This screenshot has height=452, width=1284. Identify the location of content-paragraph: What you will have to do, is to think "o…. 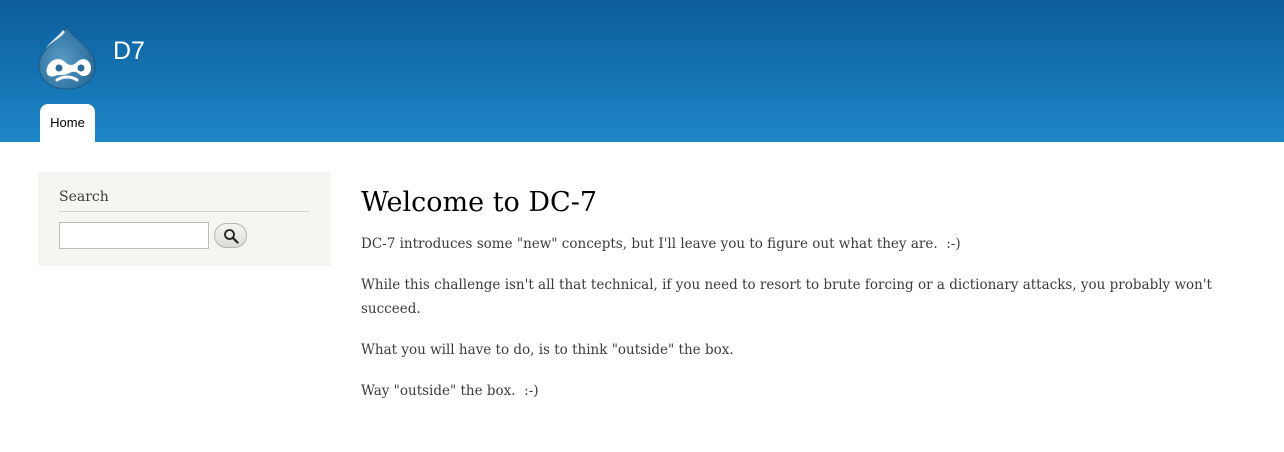
(547, 350).